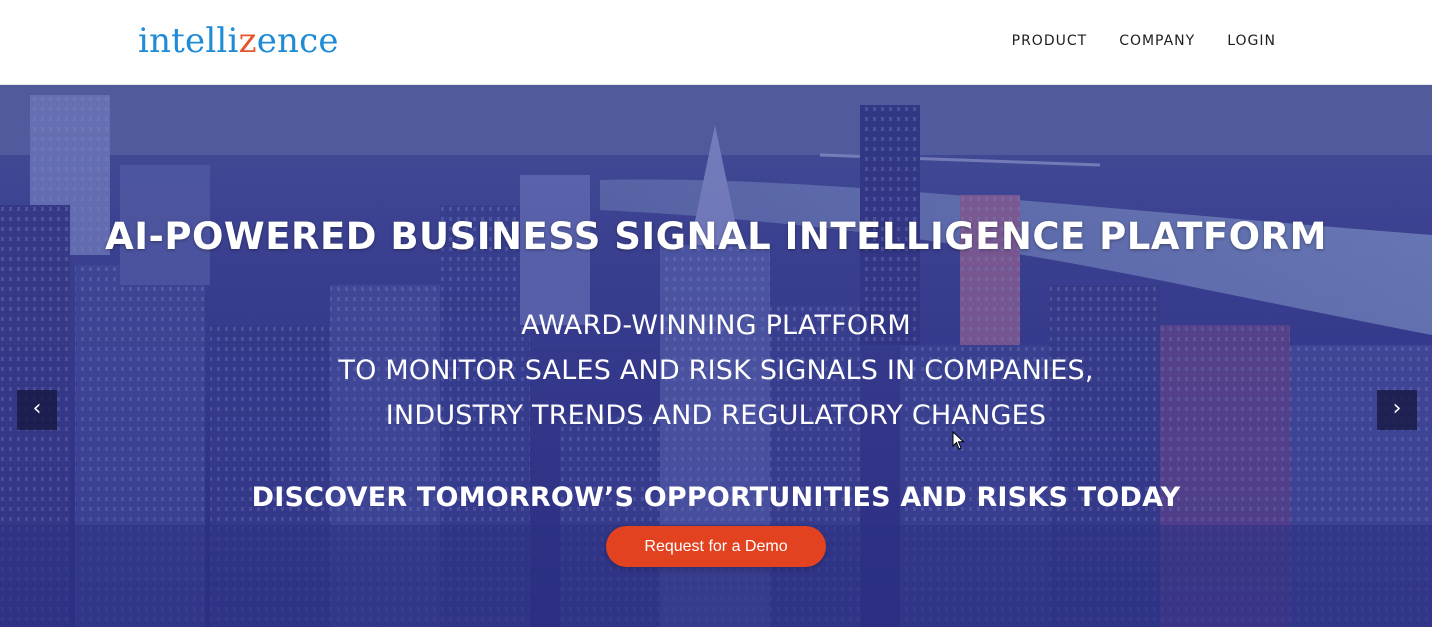  I want to click on logo-text-accent: z, so click(247, 41).